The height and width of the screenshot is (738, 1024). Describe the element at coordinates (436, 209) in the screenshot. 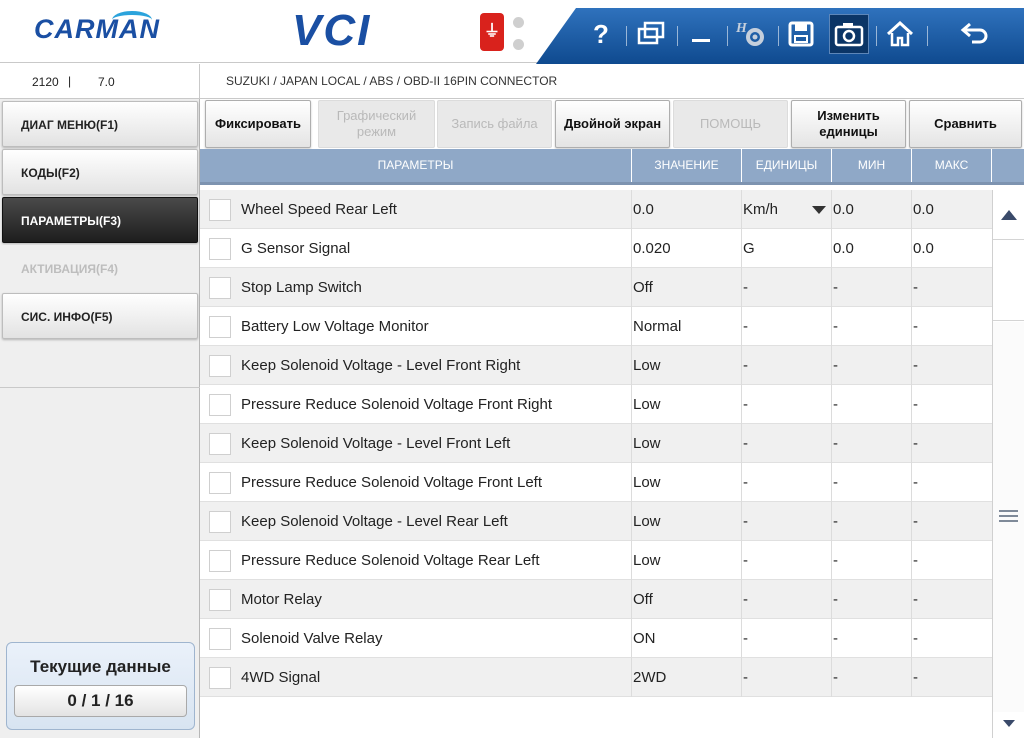

I see `parameter-name: Wheel Speed Rear Left` at that location.